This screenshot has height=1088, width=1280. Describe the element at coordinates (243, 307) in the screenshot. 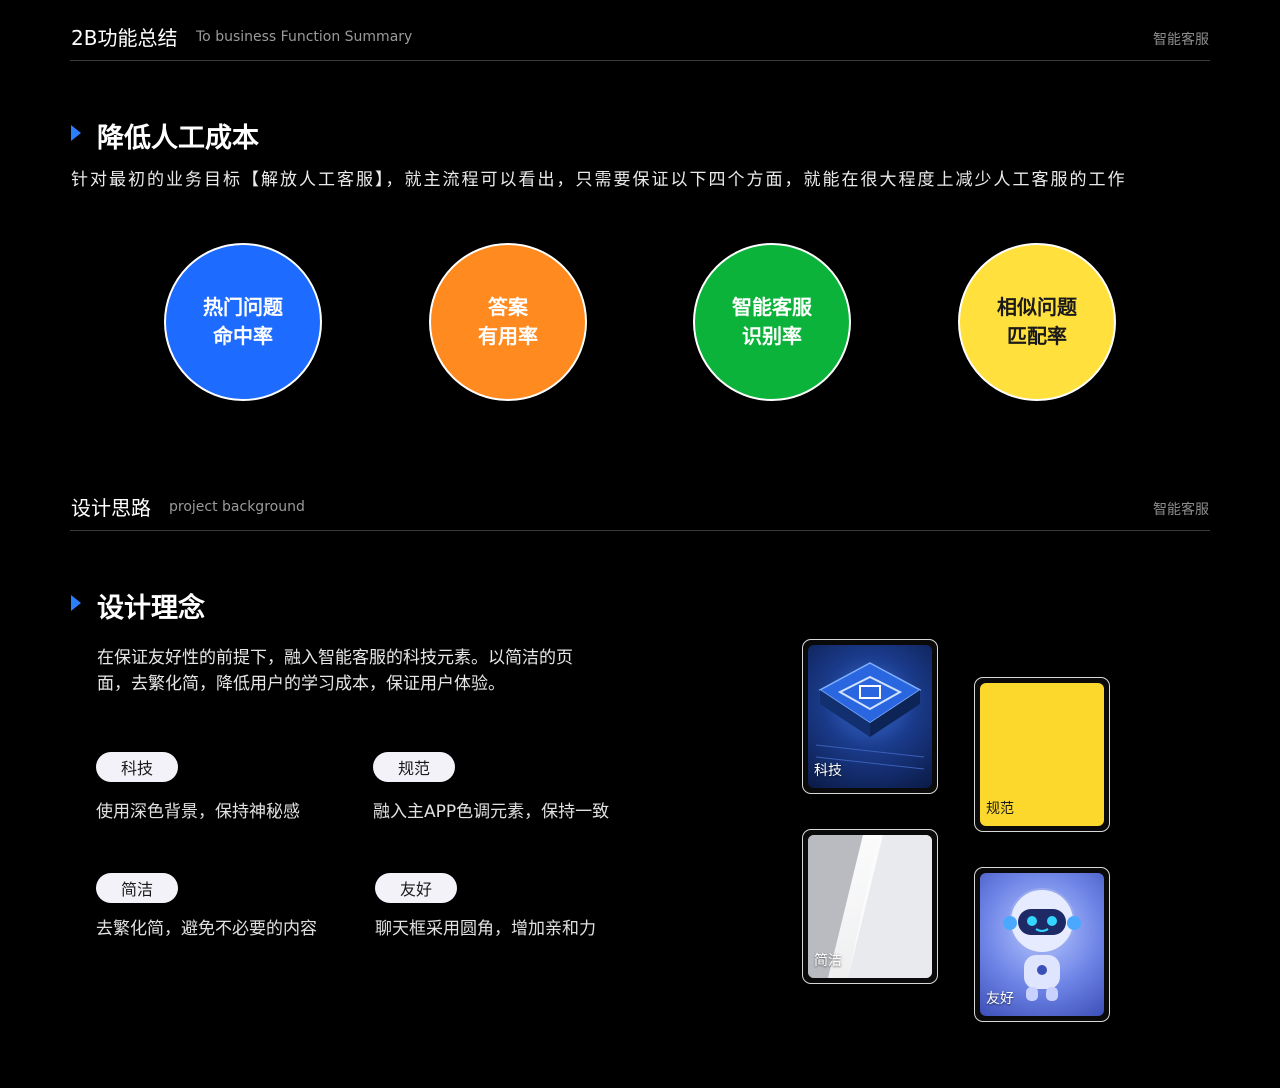

I see `metric-label: 热门问题` at that location.